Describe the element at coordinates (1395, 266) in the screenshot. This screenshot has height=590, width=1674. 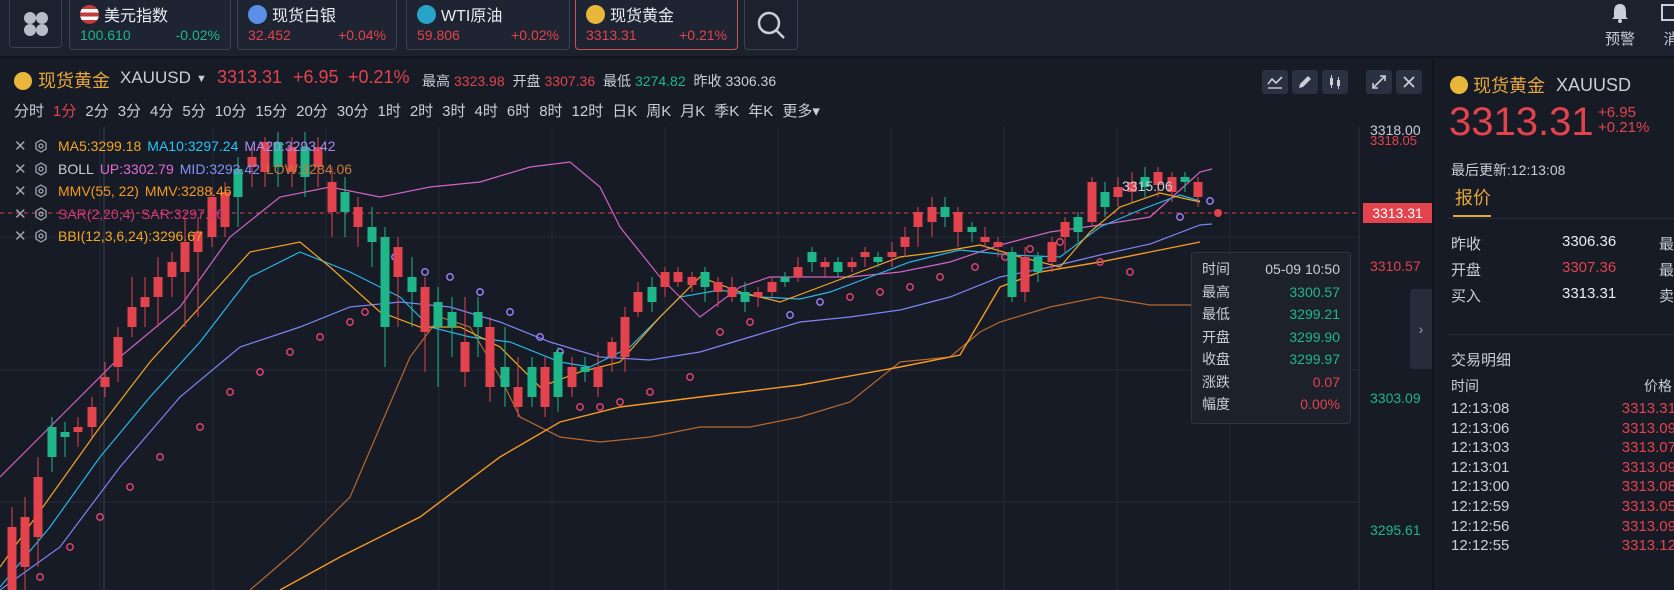
I see `price-axis-label: 3310.57` at that location.